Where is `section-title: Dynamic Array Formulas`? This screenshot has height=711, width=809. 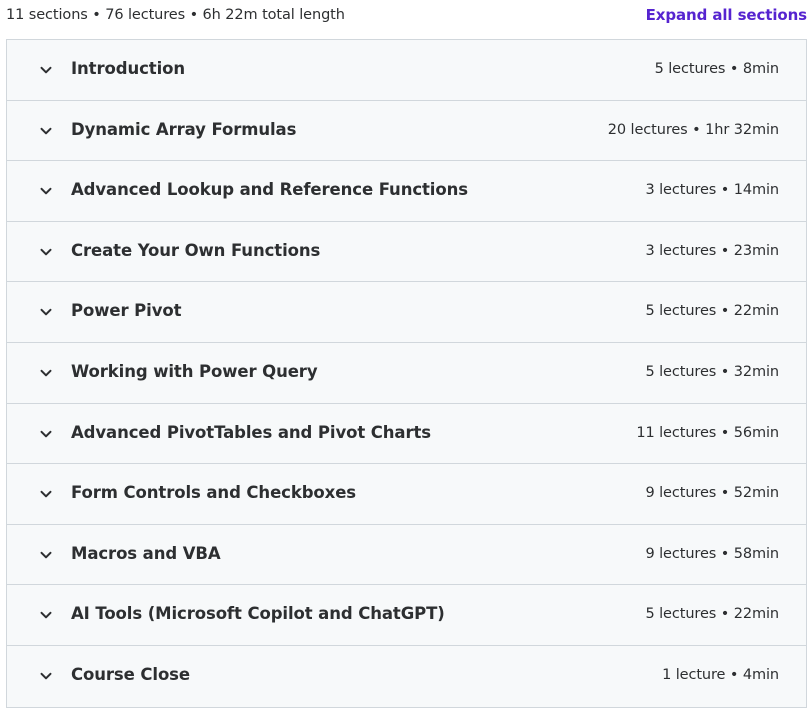 section-title: Dynamic Array Formulas is located at coordinates (184, 129).